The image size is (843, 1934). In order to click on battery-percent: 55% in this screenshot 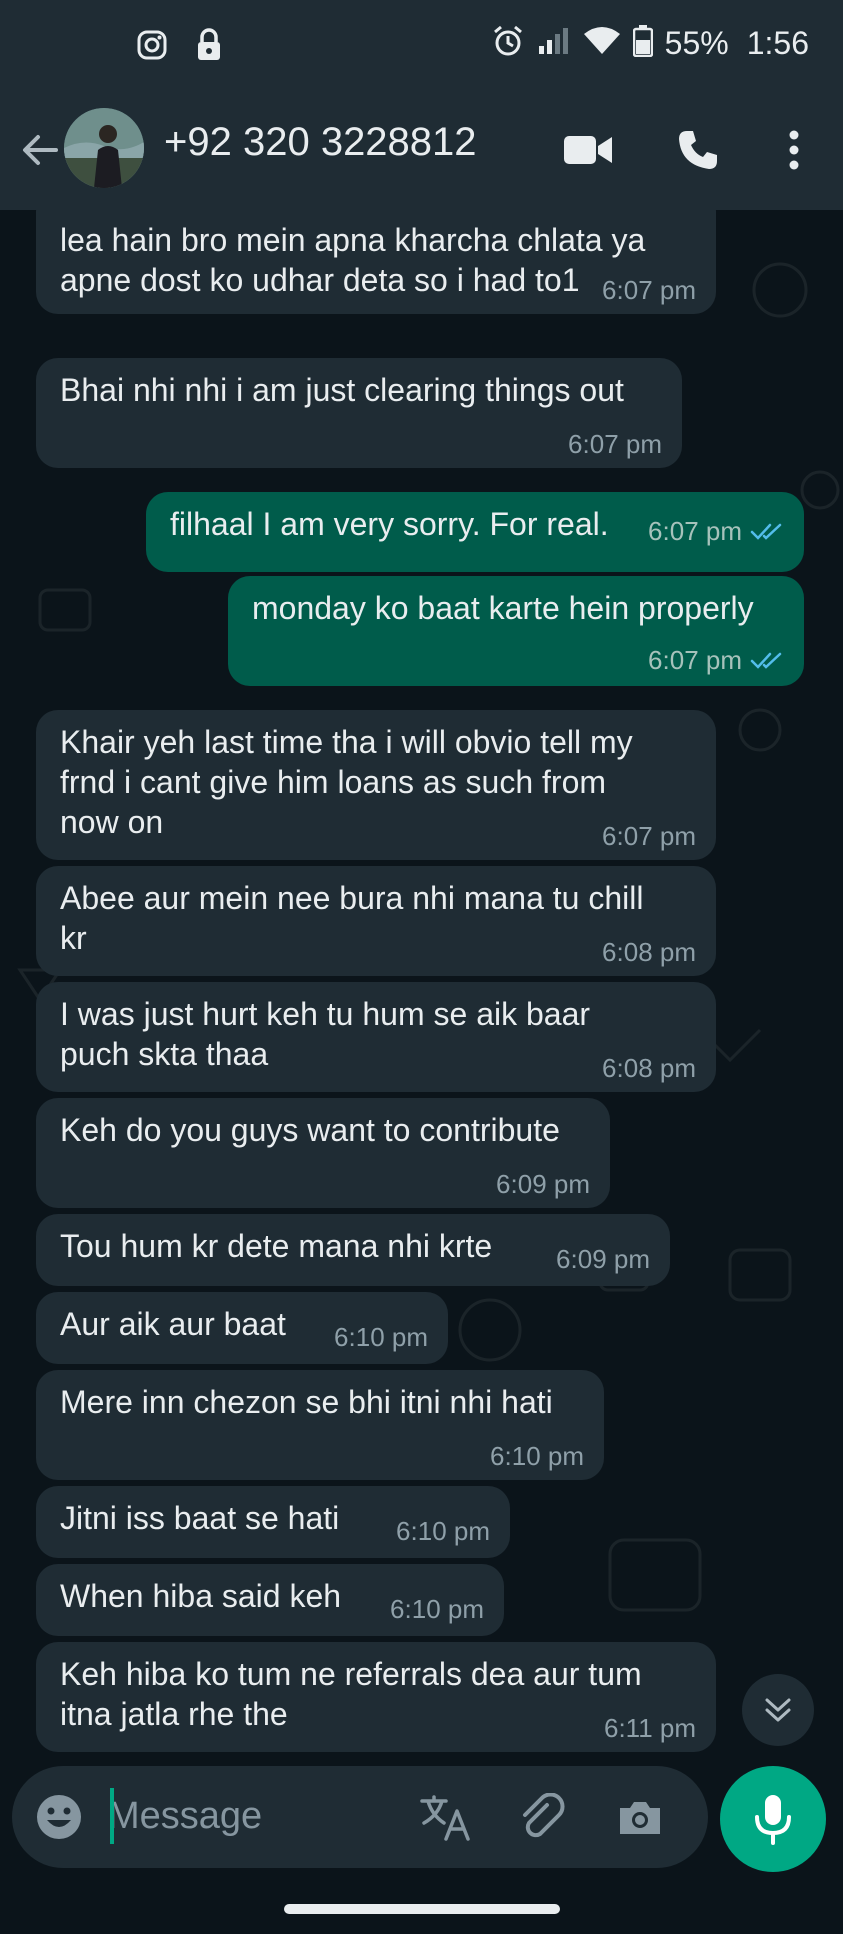, I will do `click(696, 43)`.